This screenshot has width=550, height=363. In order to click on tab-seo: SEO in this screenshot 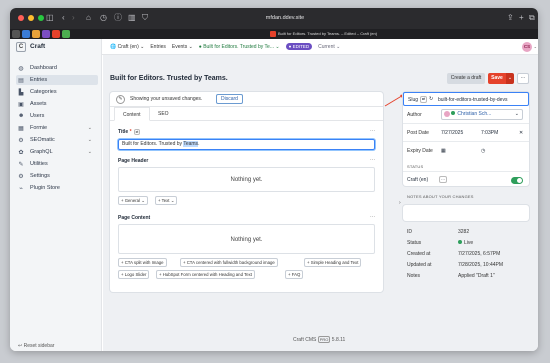, I will do `click(163, 114)`.